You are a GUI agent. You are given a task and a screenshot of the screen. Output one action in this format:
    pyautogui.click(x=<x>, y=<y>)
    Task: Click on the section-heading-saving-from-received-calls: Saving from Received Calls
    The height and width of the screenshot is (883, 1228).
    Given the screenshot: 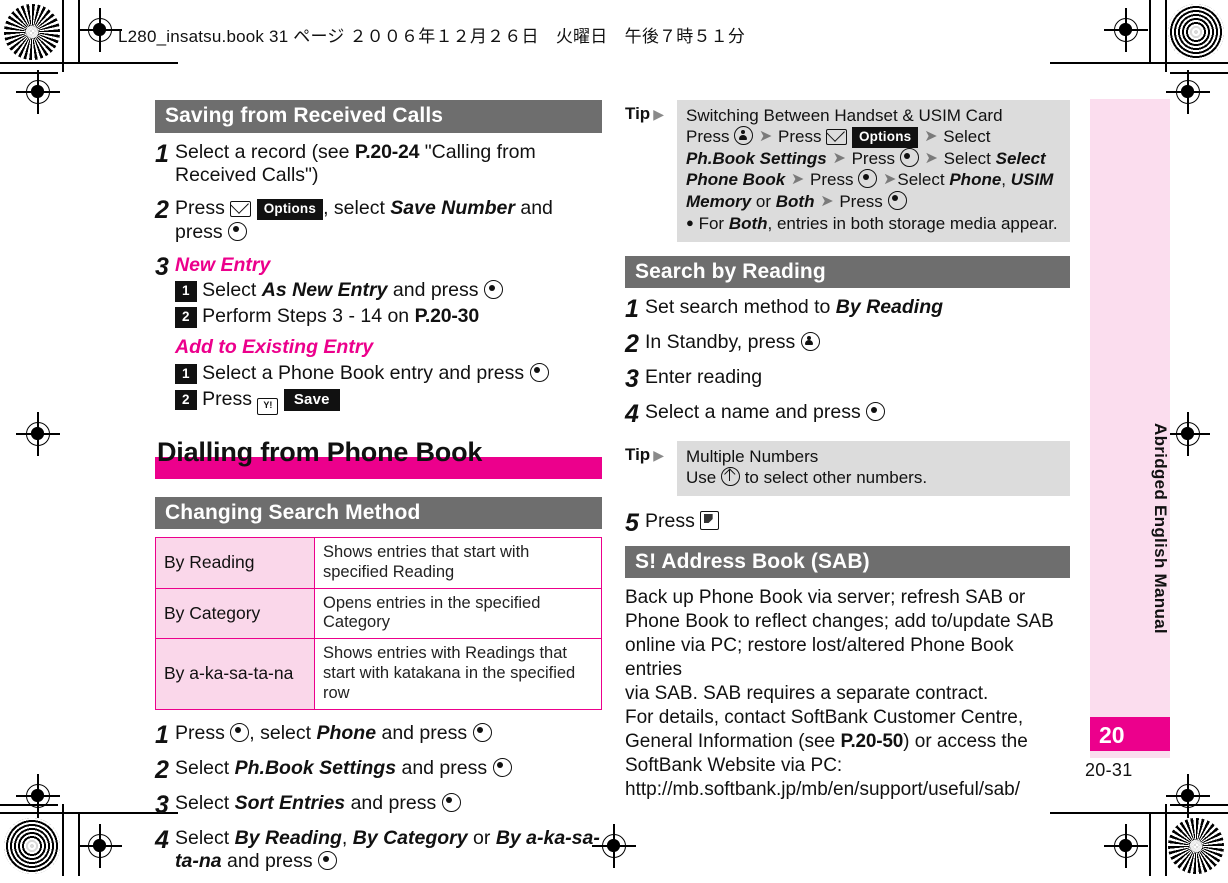 What is the action you would take?
    pyautogui.click(x=378, y=116)
    